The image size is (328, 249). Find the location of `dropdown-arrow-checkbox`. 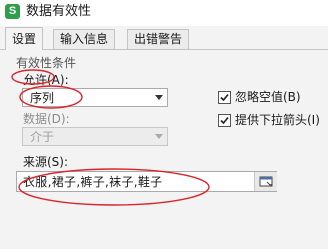

dropdown-arrow-checkbox is located at coordinates (224, 120).